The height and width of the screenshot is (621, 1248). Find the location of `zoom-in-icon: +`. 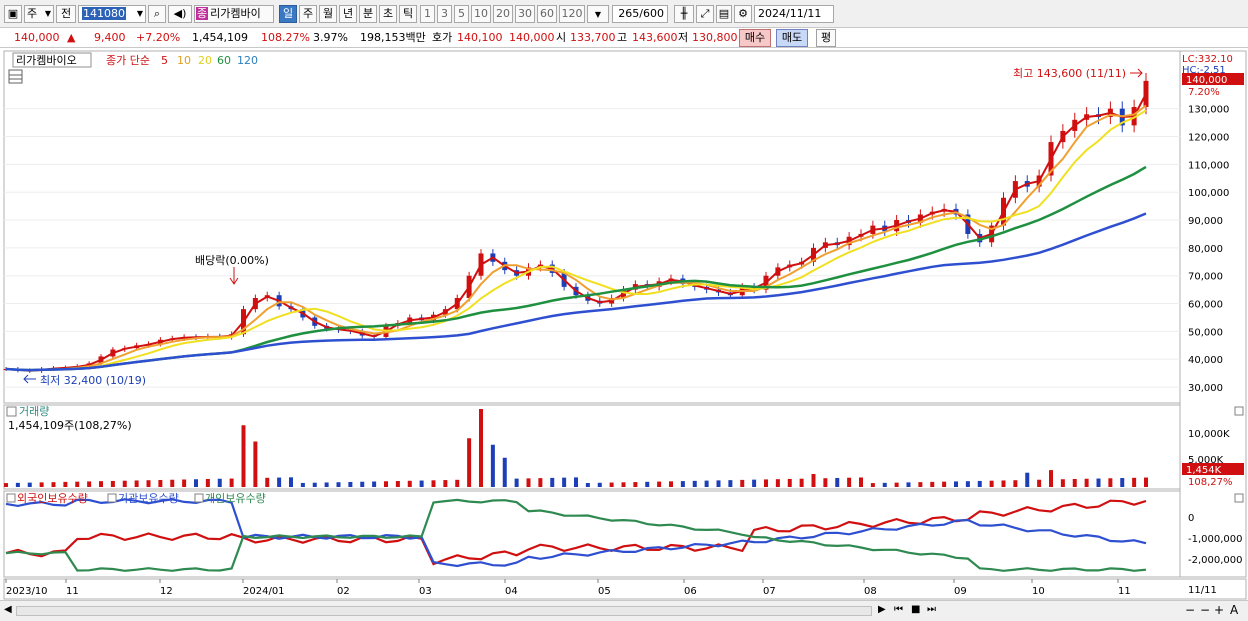

zoom-in-icon: + is located at coordinates (1219, 610).